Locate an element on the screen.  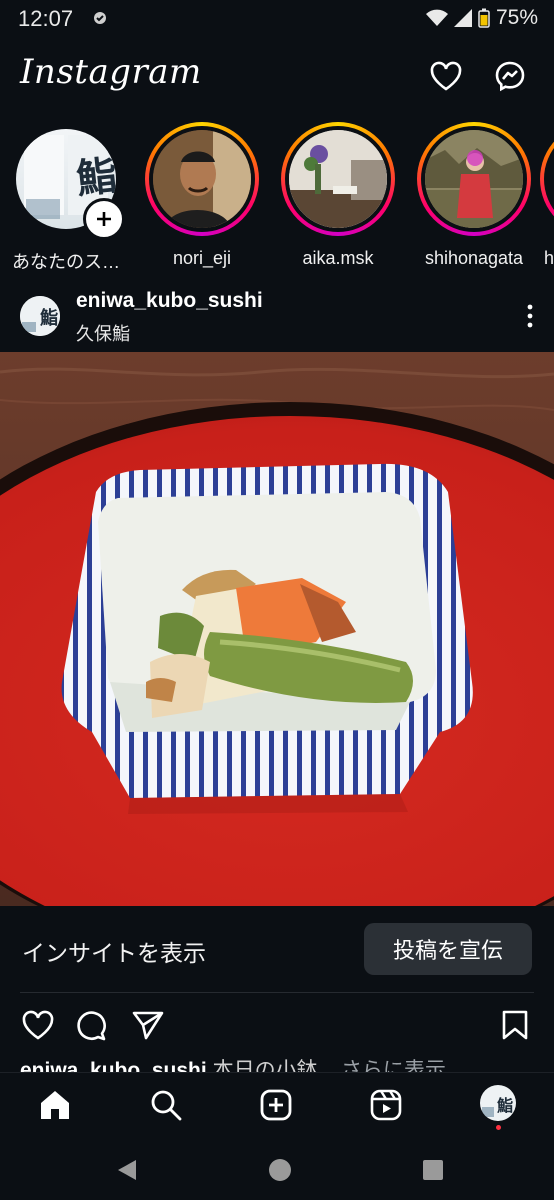
profile-icon: 鮨 is located at coordinates (498, 1103).